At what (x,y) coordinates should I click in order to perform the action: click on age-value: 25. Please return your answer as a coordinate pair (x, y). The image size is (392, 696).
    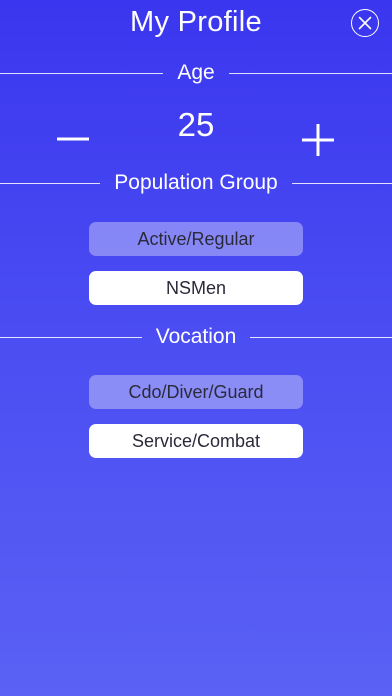
    Looking at the image, I should click on (196, 124).